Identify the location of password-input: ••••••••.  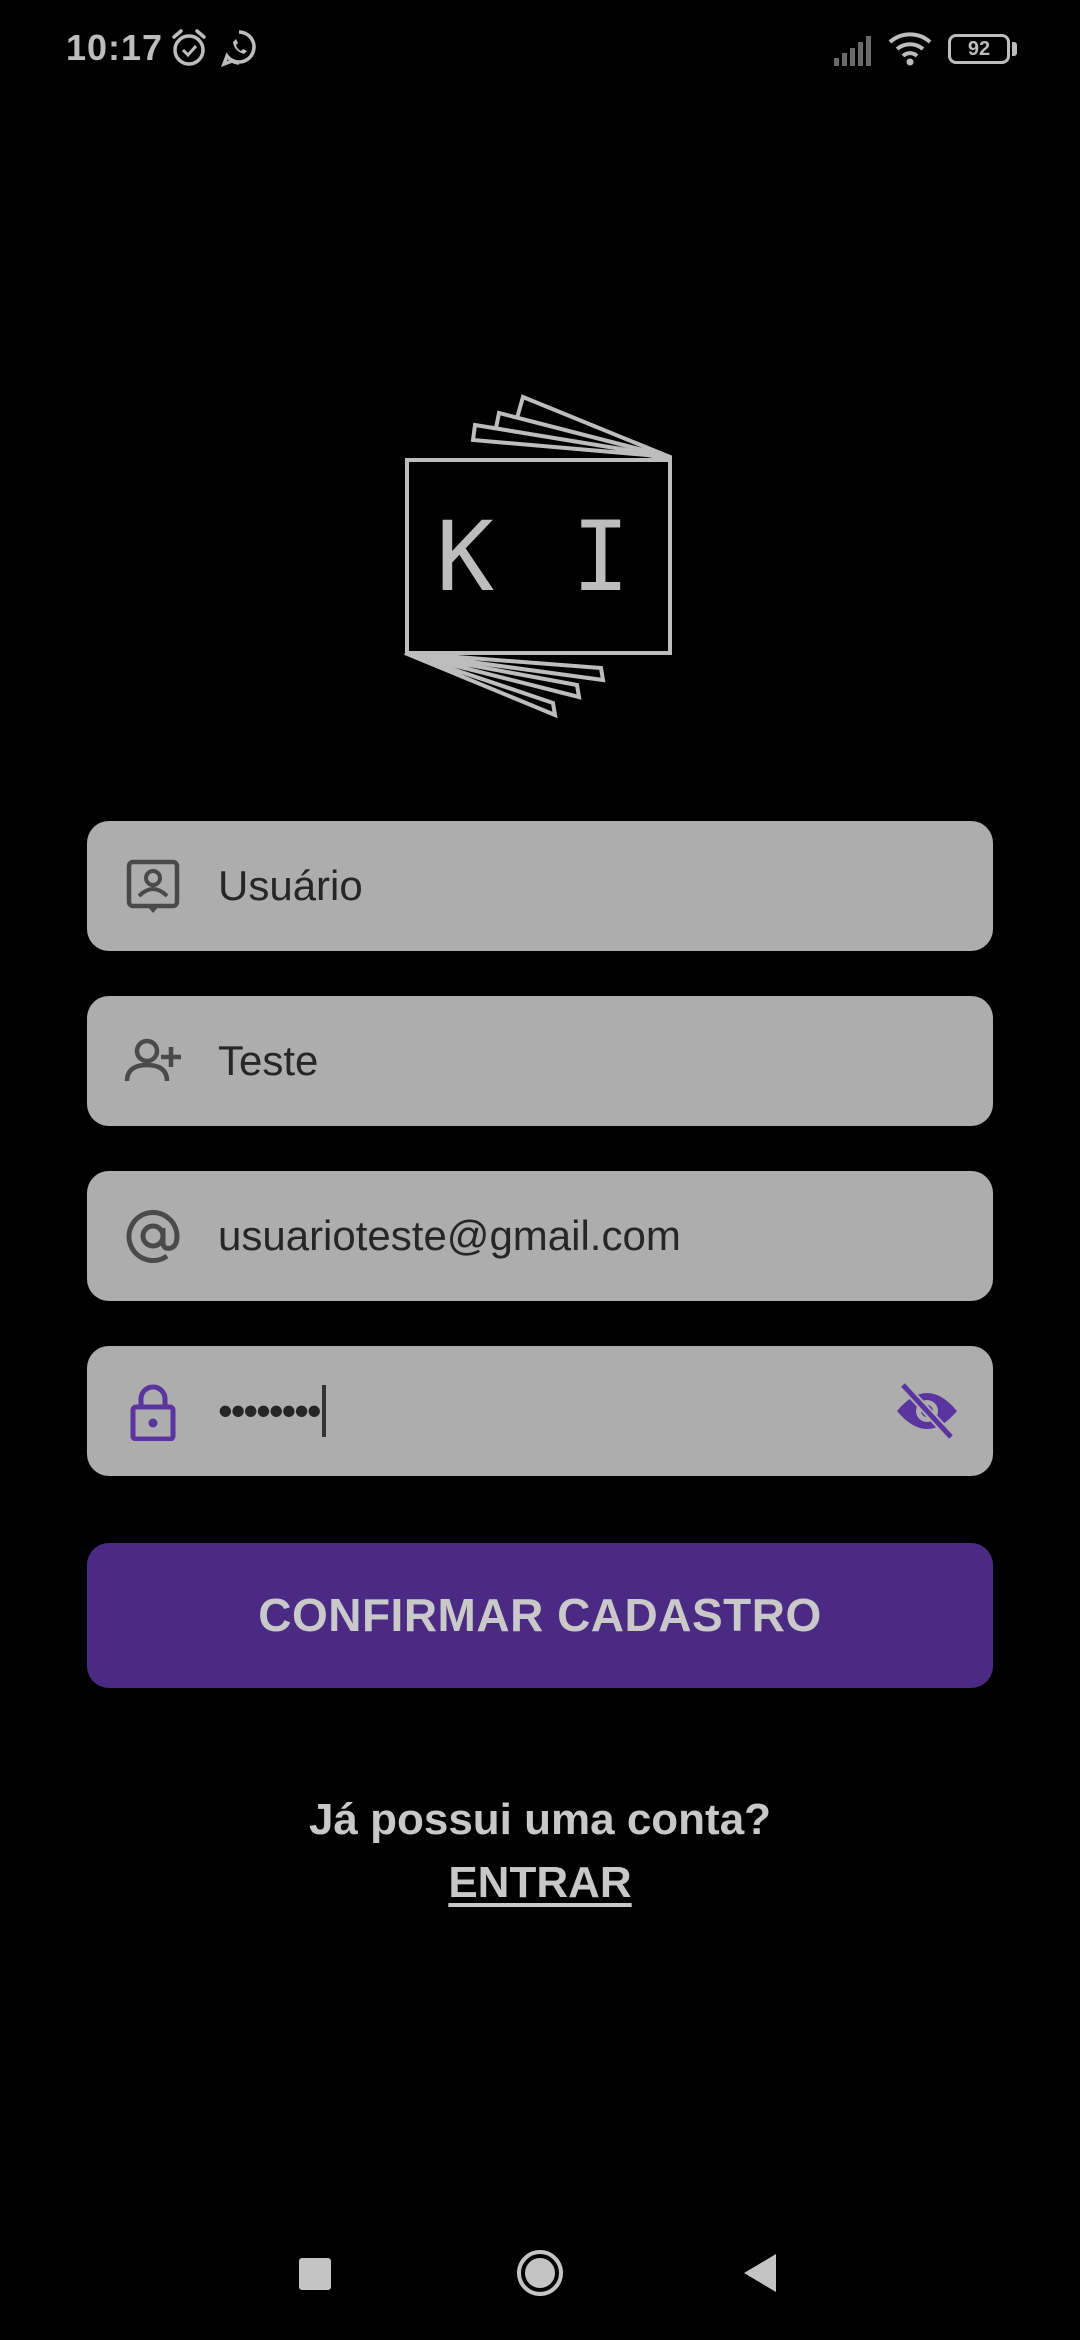
(272, 1411).